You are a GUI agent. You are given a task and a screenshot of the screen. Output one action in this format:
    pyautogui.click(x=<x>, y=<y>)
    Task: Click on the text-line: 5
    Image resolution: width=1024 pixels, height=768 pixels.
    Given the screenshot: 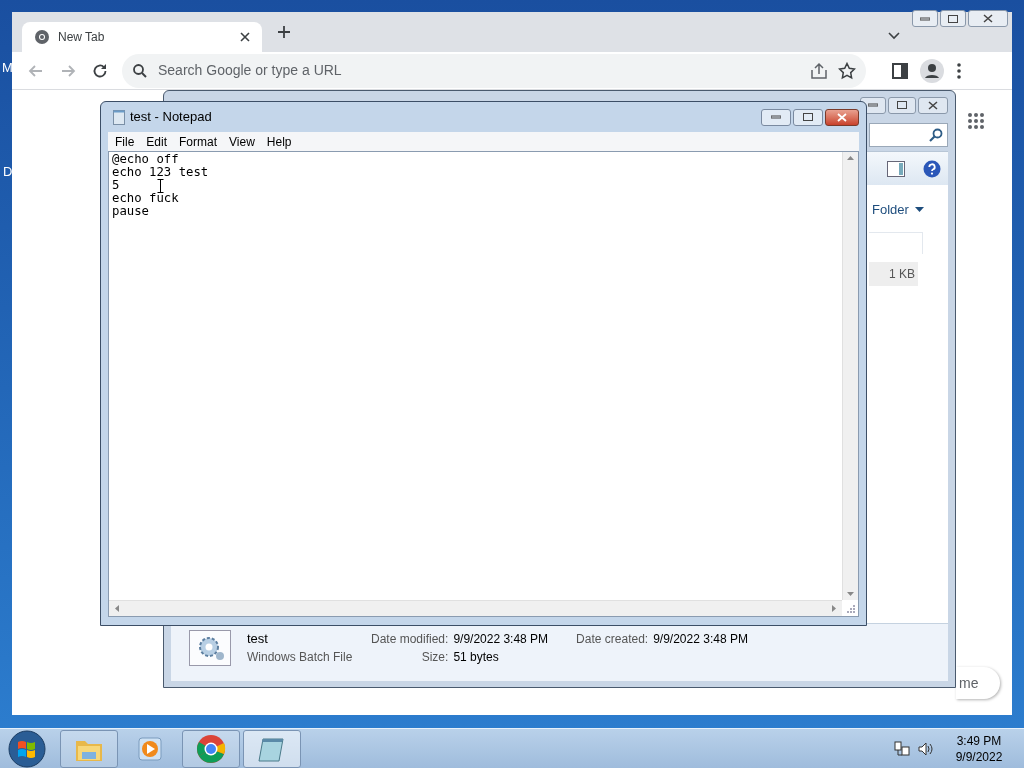 What is the action you would take?
    pyautogui.click(x=116, y=185)
    